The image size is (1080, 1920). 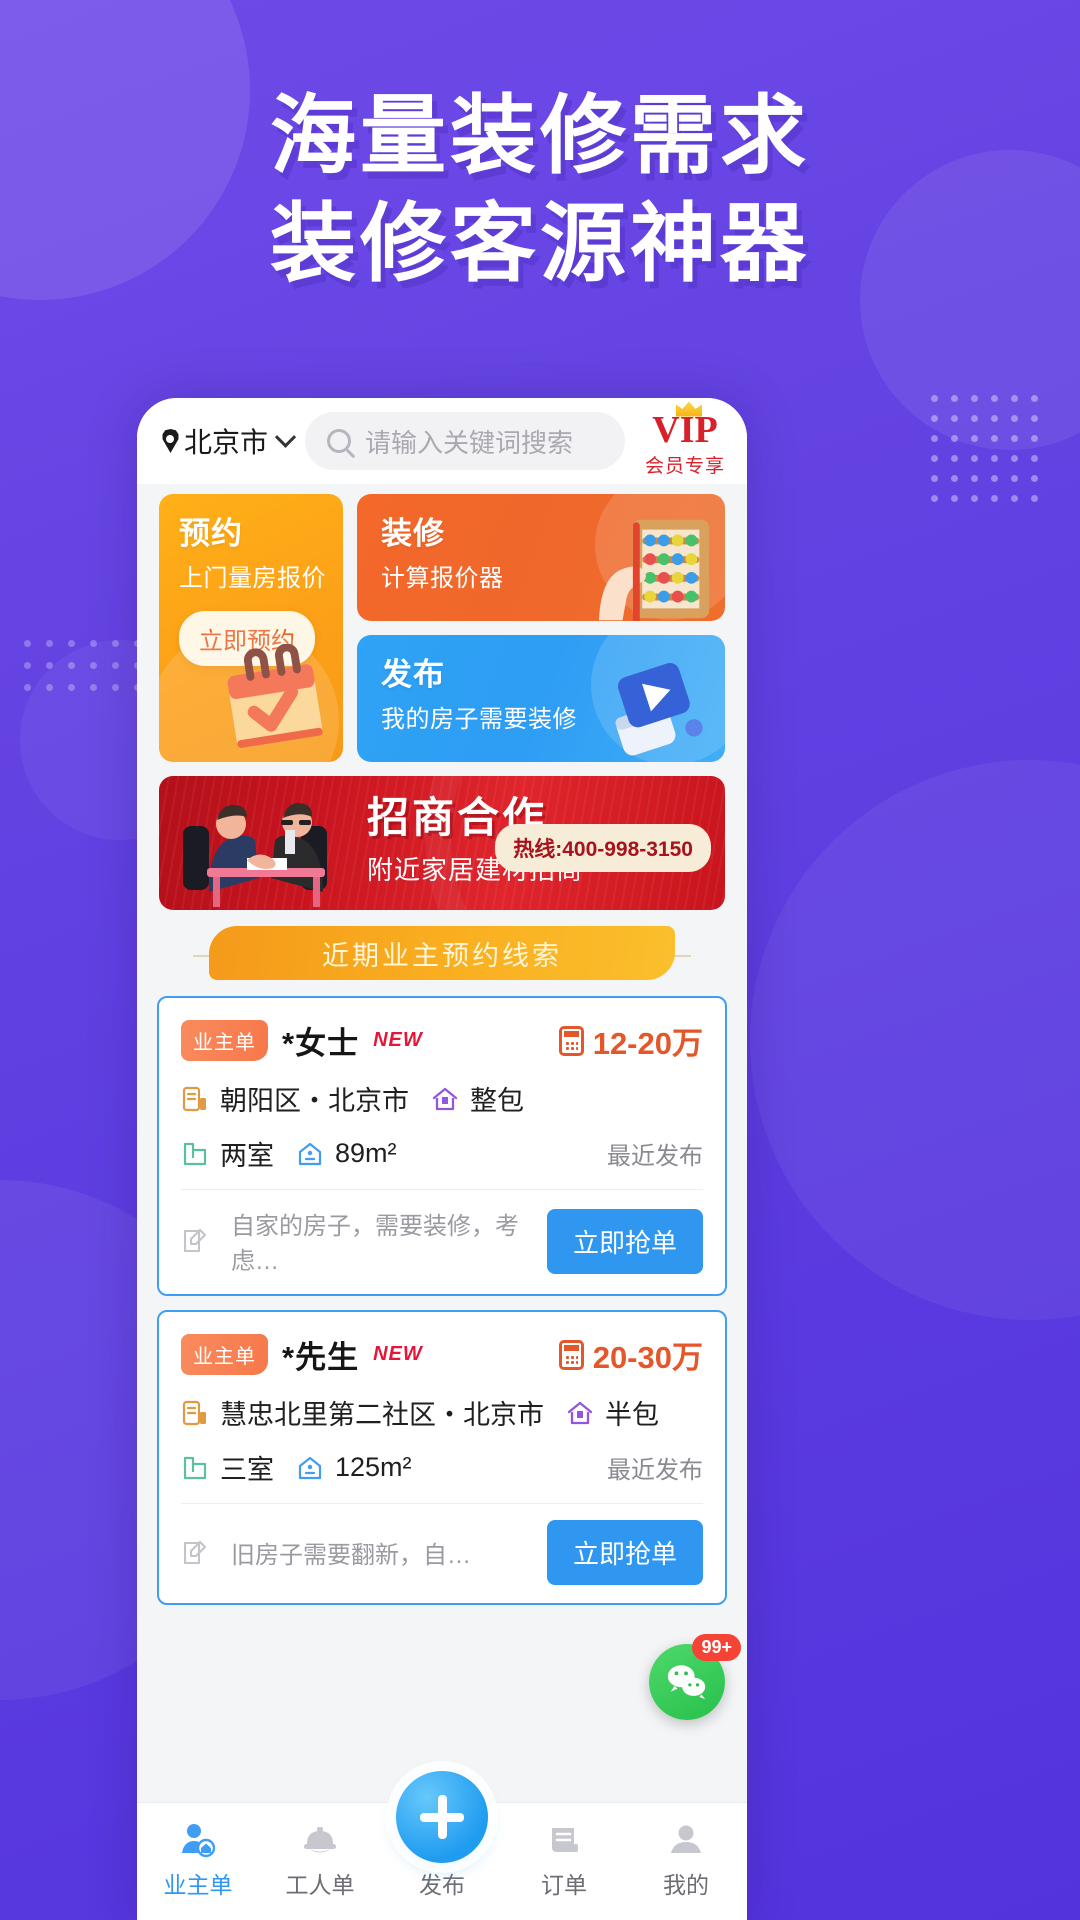 I want to click on lead-footer: 旧房子需要翻新，自… 立即抢单, so click(x=442, y=1553).